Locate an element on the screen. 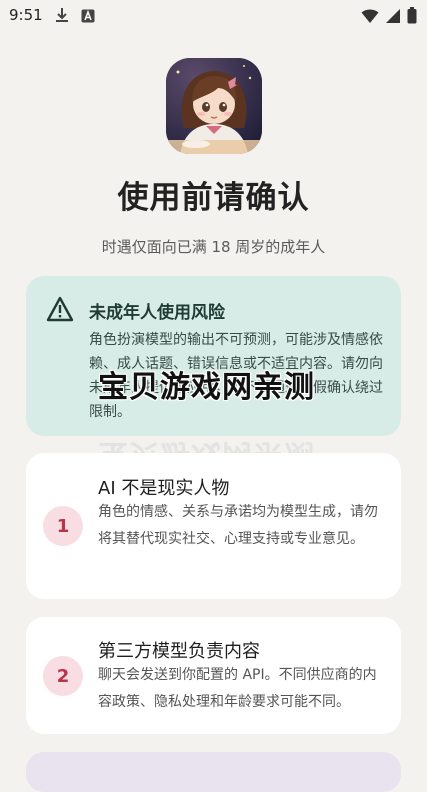  card-body: 角色的情感、关系与承诺均为模型生成，请勿将其替代现实社交、心理支持或专业意见。 is located at coordinates (238, 525).